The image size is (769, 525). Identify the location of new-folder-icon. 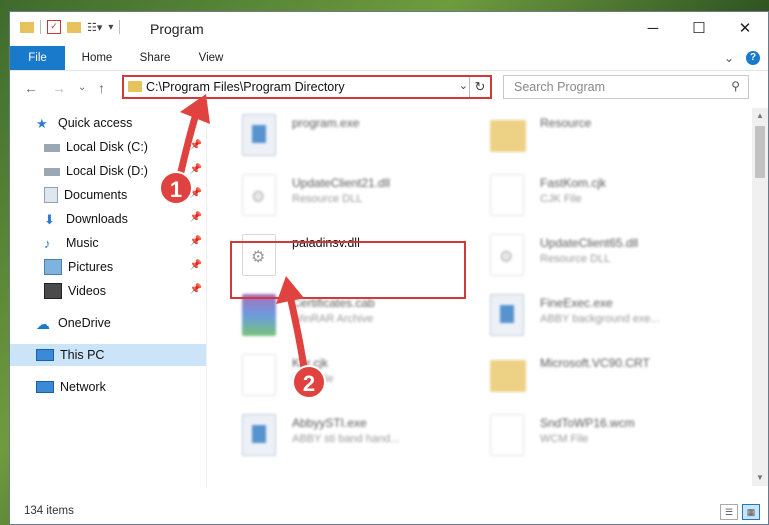
(74, 27).